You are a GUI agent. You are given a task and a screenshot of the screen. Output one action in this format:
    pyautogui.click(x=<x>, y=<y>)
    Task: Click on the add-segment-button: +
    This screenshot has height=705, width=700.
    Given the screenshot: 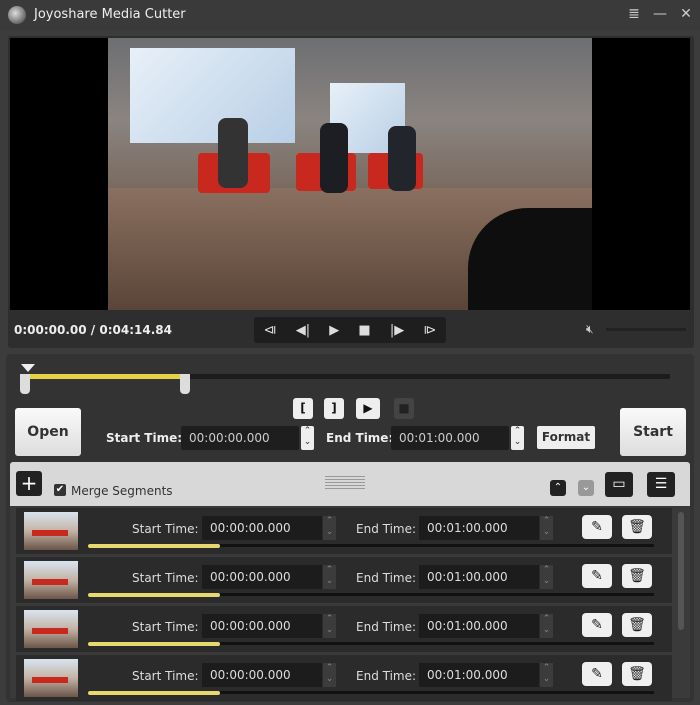 What is the action you would take?
    pyautogui.click(x=29, y=483)
    